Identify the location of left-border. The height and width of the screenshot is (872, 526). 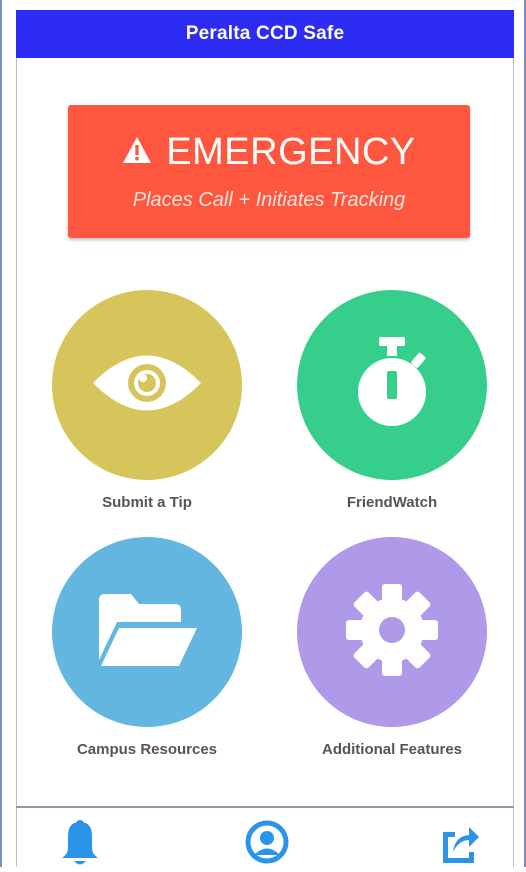
(16, 462).